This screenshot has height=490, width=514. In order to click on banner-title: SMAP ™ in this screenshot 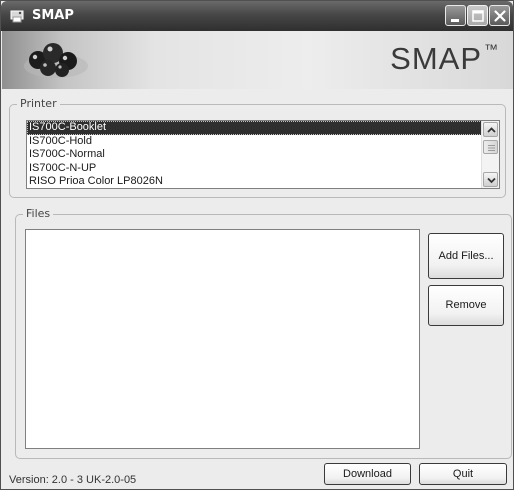, I will do `click(444, 59)`.